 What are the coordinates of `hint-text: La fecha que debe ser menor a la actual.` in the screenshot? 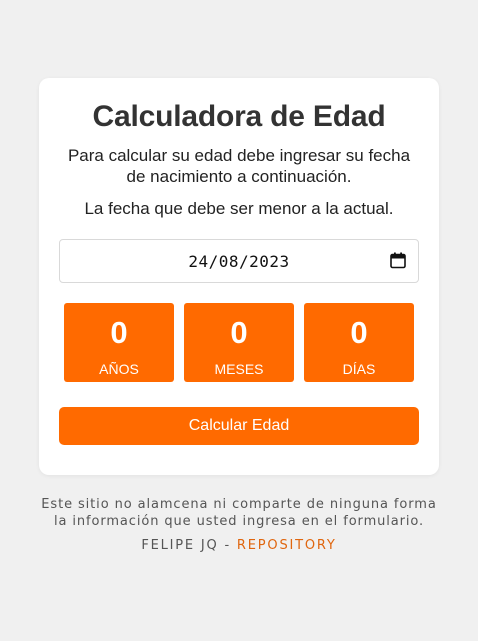 It's located at (239, 208).